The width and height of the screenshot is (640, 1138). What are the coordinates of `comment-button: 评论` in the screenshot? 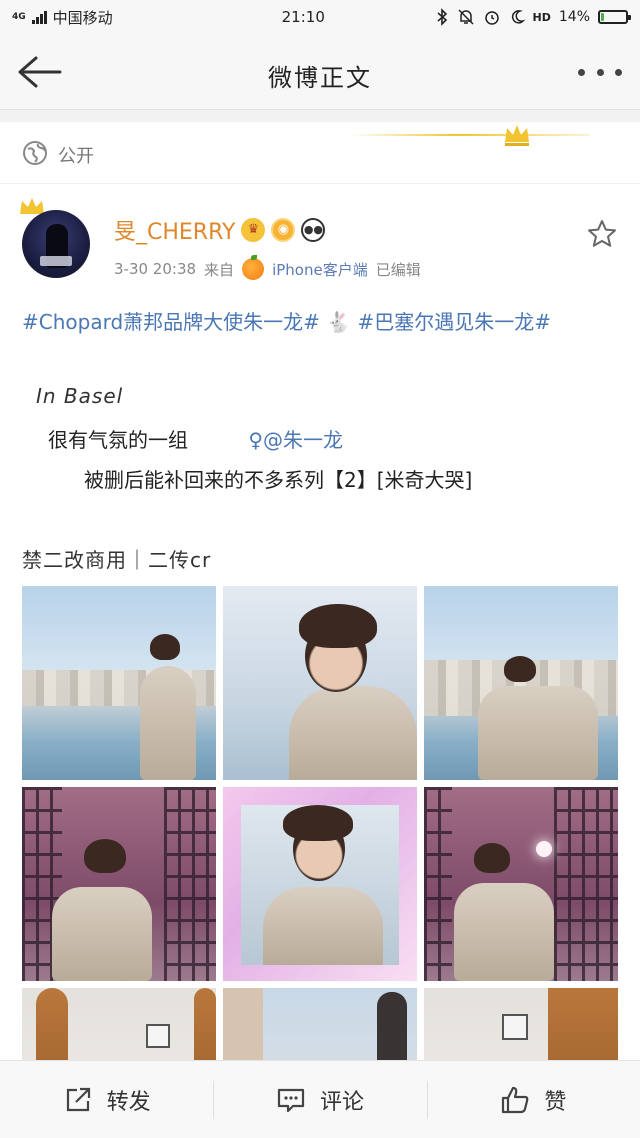 It's located at (319, 1099).